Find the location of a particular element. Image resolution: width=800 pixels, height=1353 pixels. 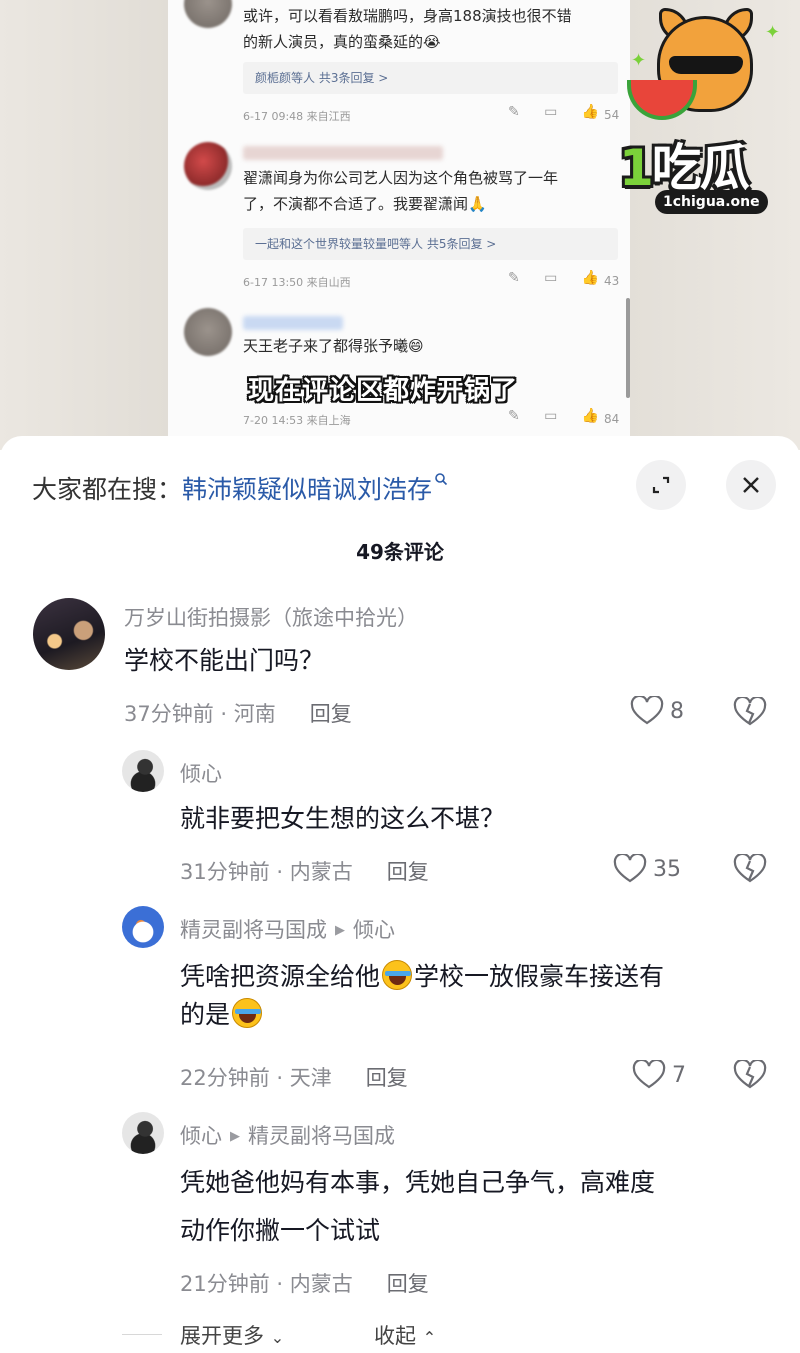

comment-text-part: 的是 is located at coordinates (205, 1014).